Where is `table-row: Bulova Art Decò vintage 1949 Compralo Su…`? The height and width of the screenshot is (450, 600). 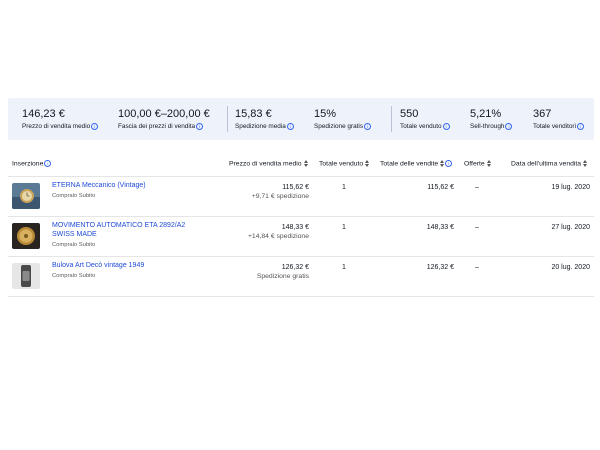
table-row: Bulova Art Decò vintage 1949 Compralo Su… is located at coordinates (301, 277).